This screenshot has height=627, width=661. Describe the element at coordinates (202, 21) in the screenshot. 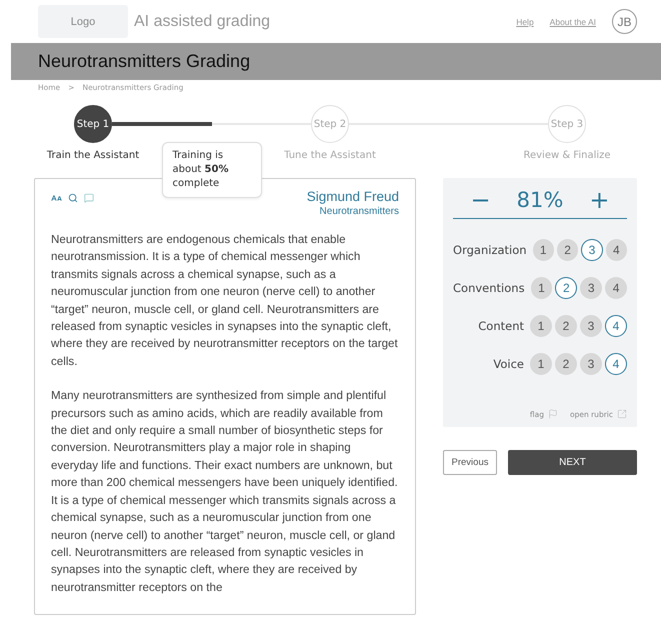

I see `app-title: AI assisted grading` at that location.